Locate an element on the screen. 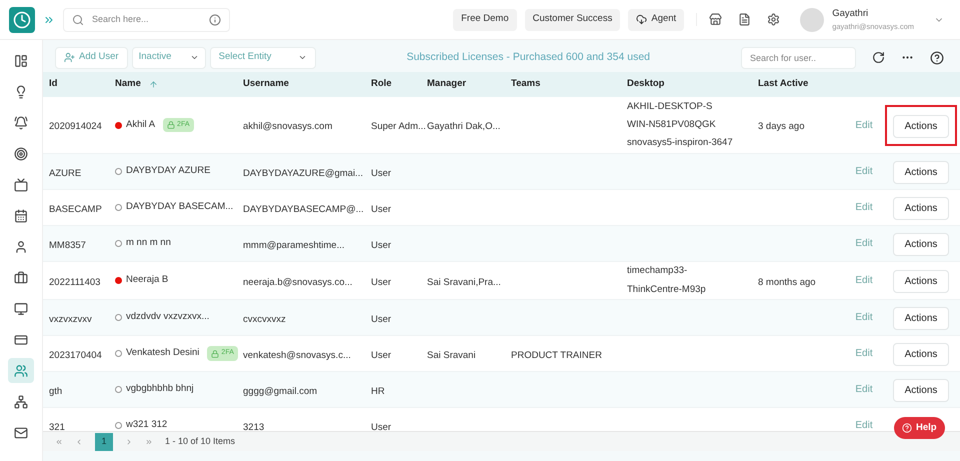 The width and height of the screenshot is (960, 461). column-header: Teams is located at coordinates (525, 84).